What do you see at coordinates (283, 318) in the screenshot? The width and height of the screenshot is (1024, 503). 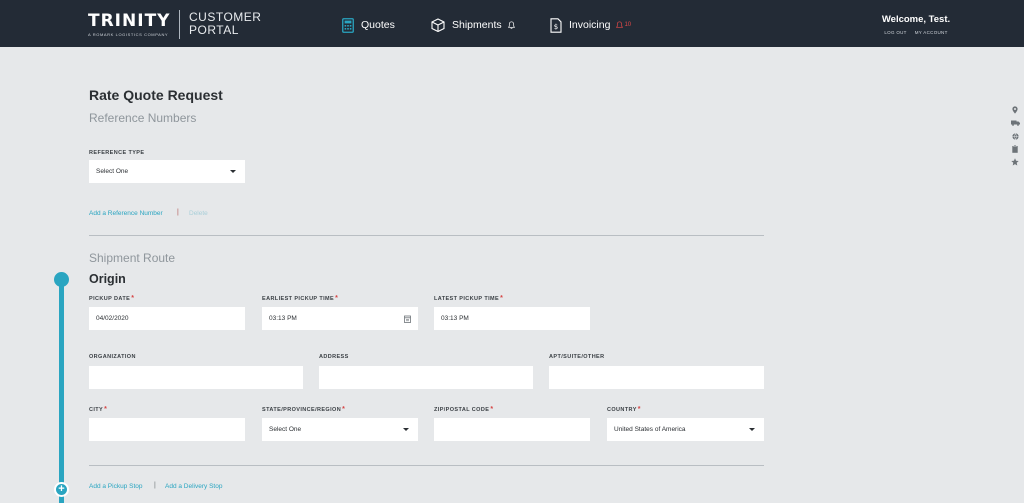 I see `earliest-pickup-time-value: 03:13 PM` at bounding box center [283, 318].